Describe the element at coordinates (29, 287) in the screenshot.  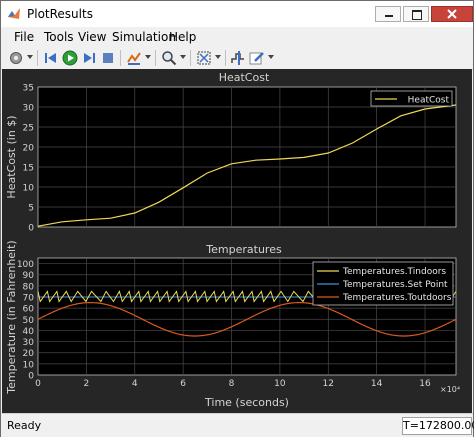
I see `temperatures-y-tick-label: 80` at that location.